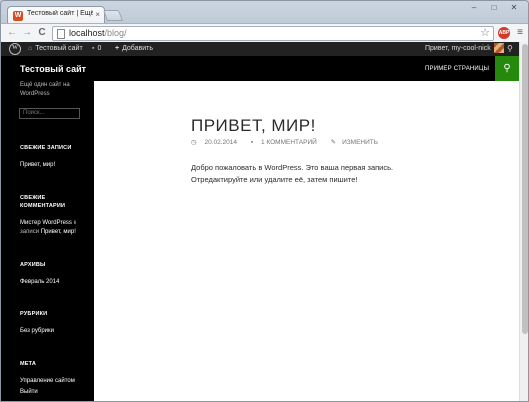 This screenshot has width=529, height=402. I want to click on comment-author-link: Мистер WordPress, so click(46, 223).